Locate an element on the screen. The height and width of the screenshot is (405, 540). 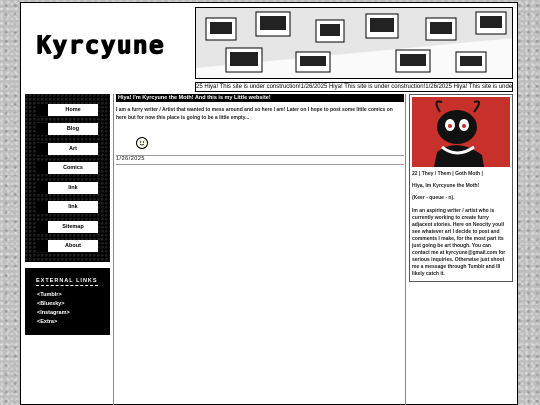
tumblr-link: <Tumblr> is located at coordinates (49, 295).